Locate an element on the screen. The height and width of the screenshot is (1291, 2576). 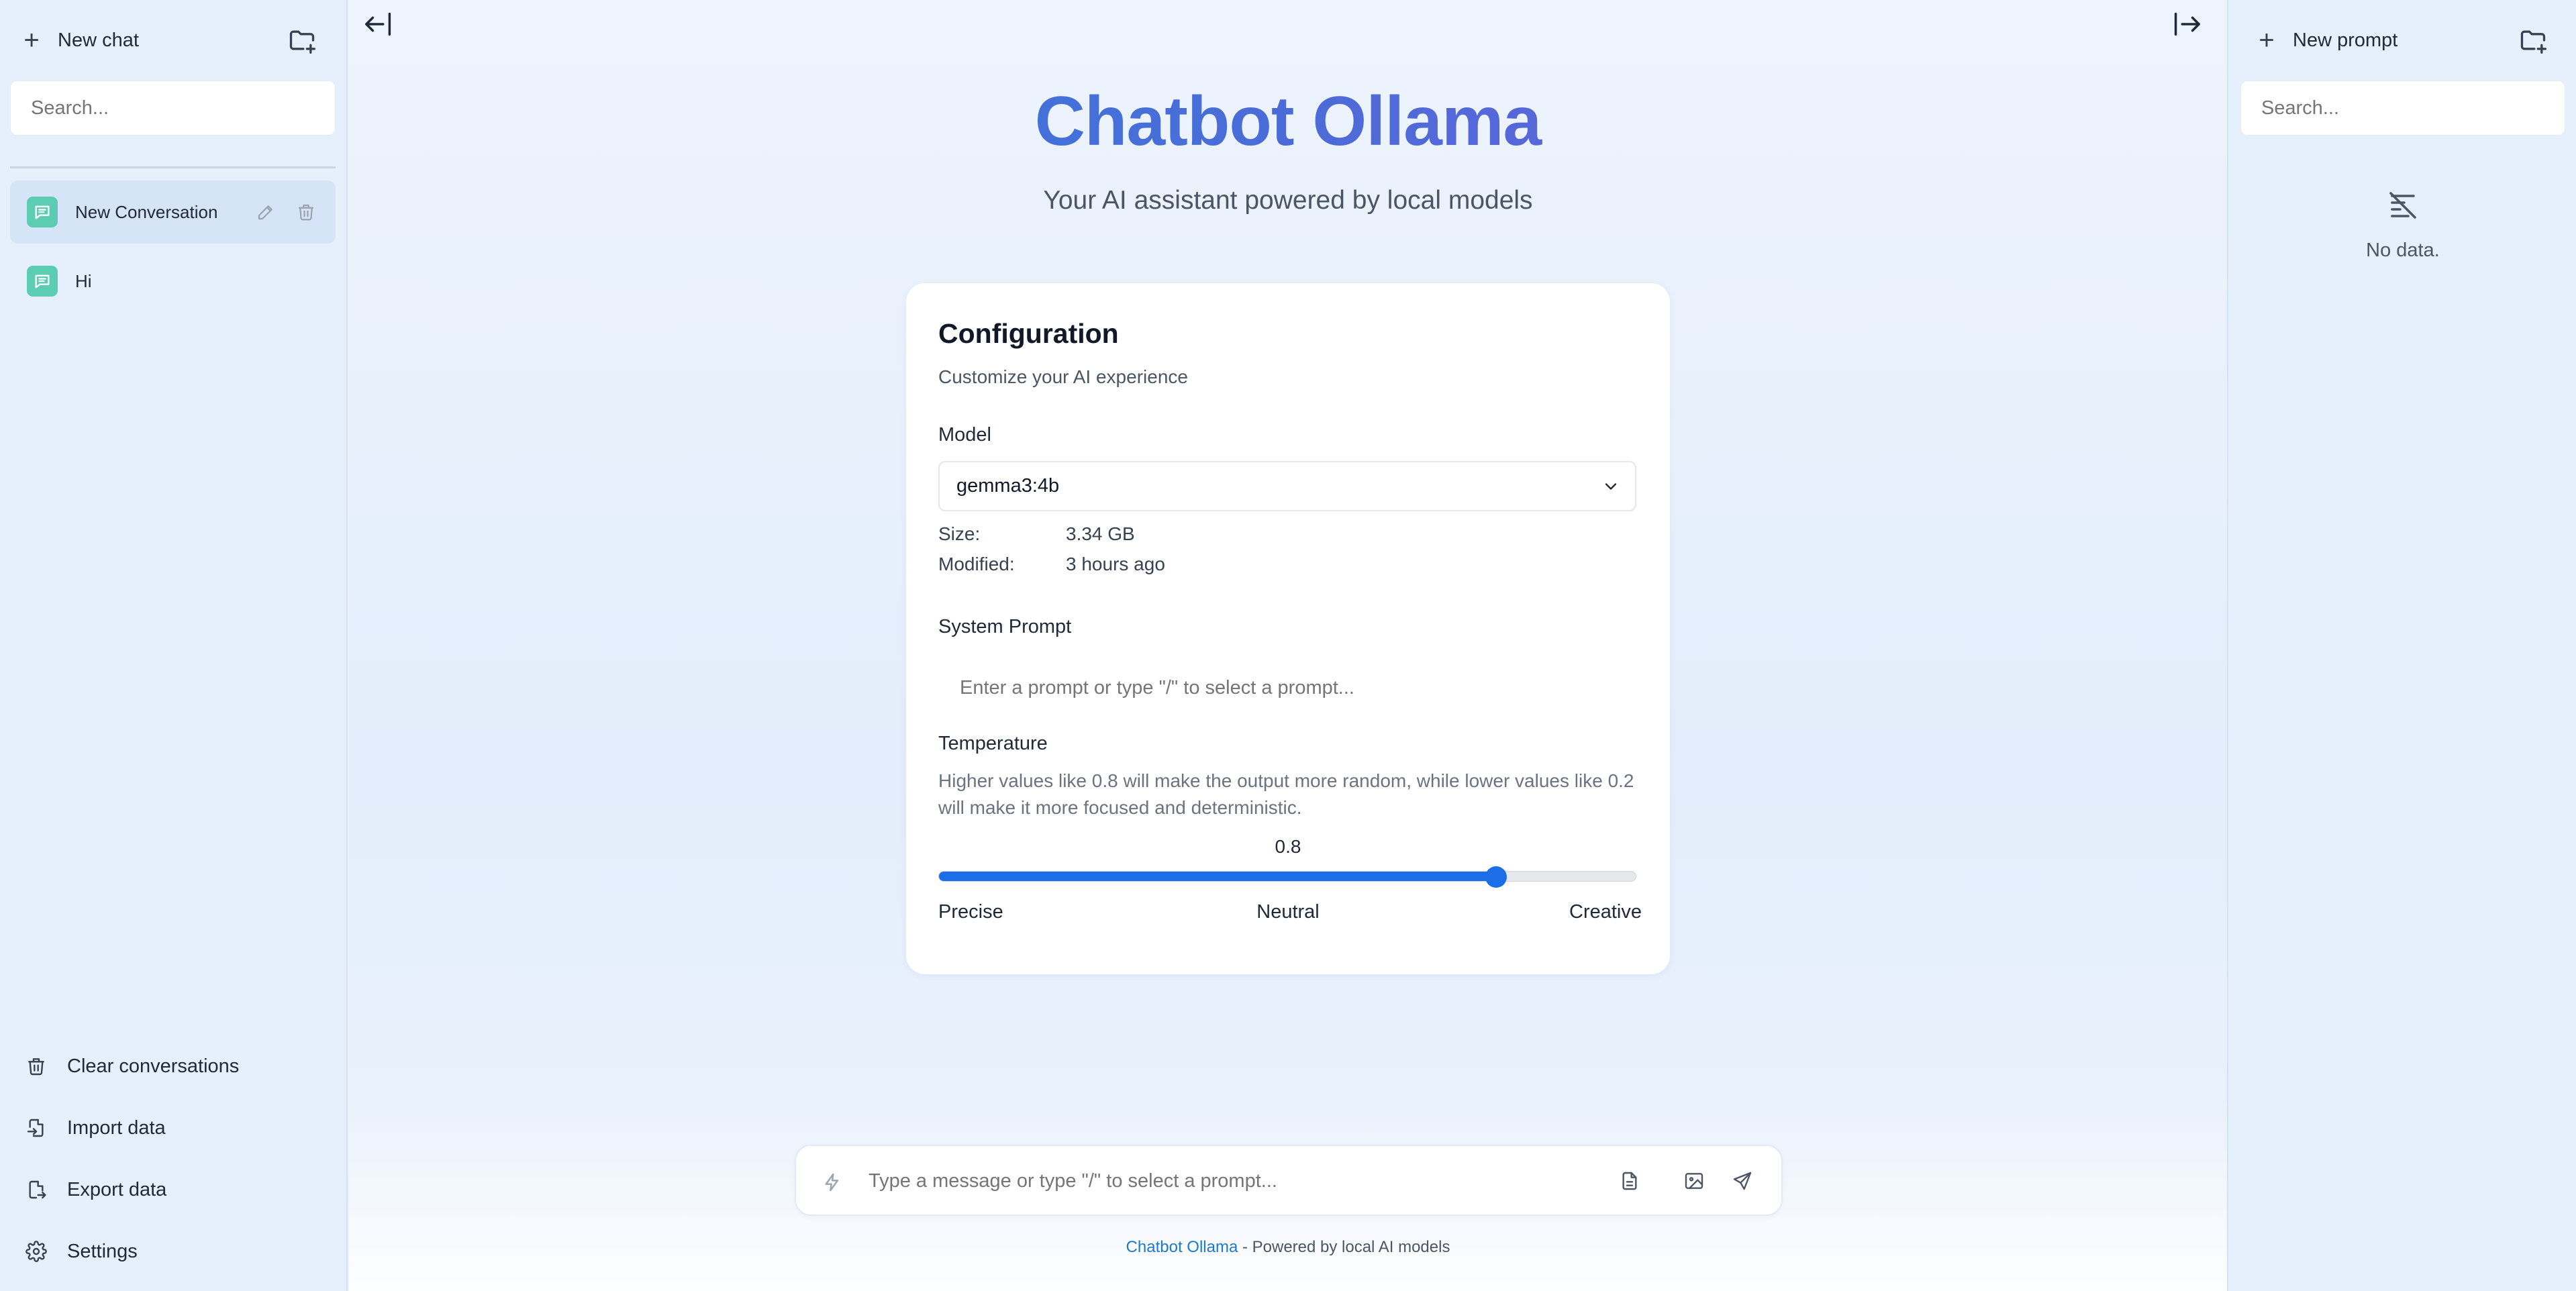
size-label: Size: is located at coordinates (959, 533).